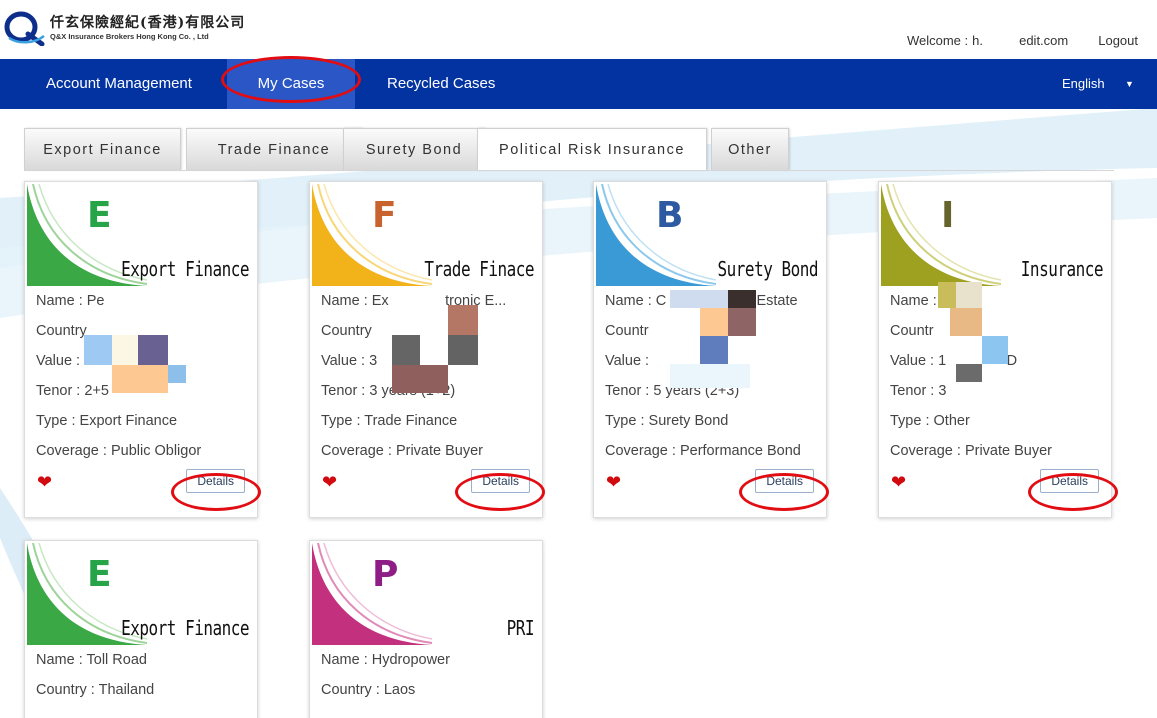 The height and width of the screenshot is (718, 1157). What do you see at coordinates (1062, 269) in the screenshot?
I see `card-category: Insurance` at bounding box center [1062, 269].